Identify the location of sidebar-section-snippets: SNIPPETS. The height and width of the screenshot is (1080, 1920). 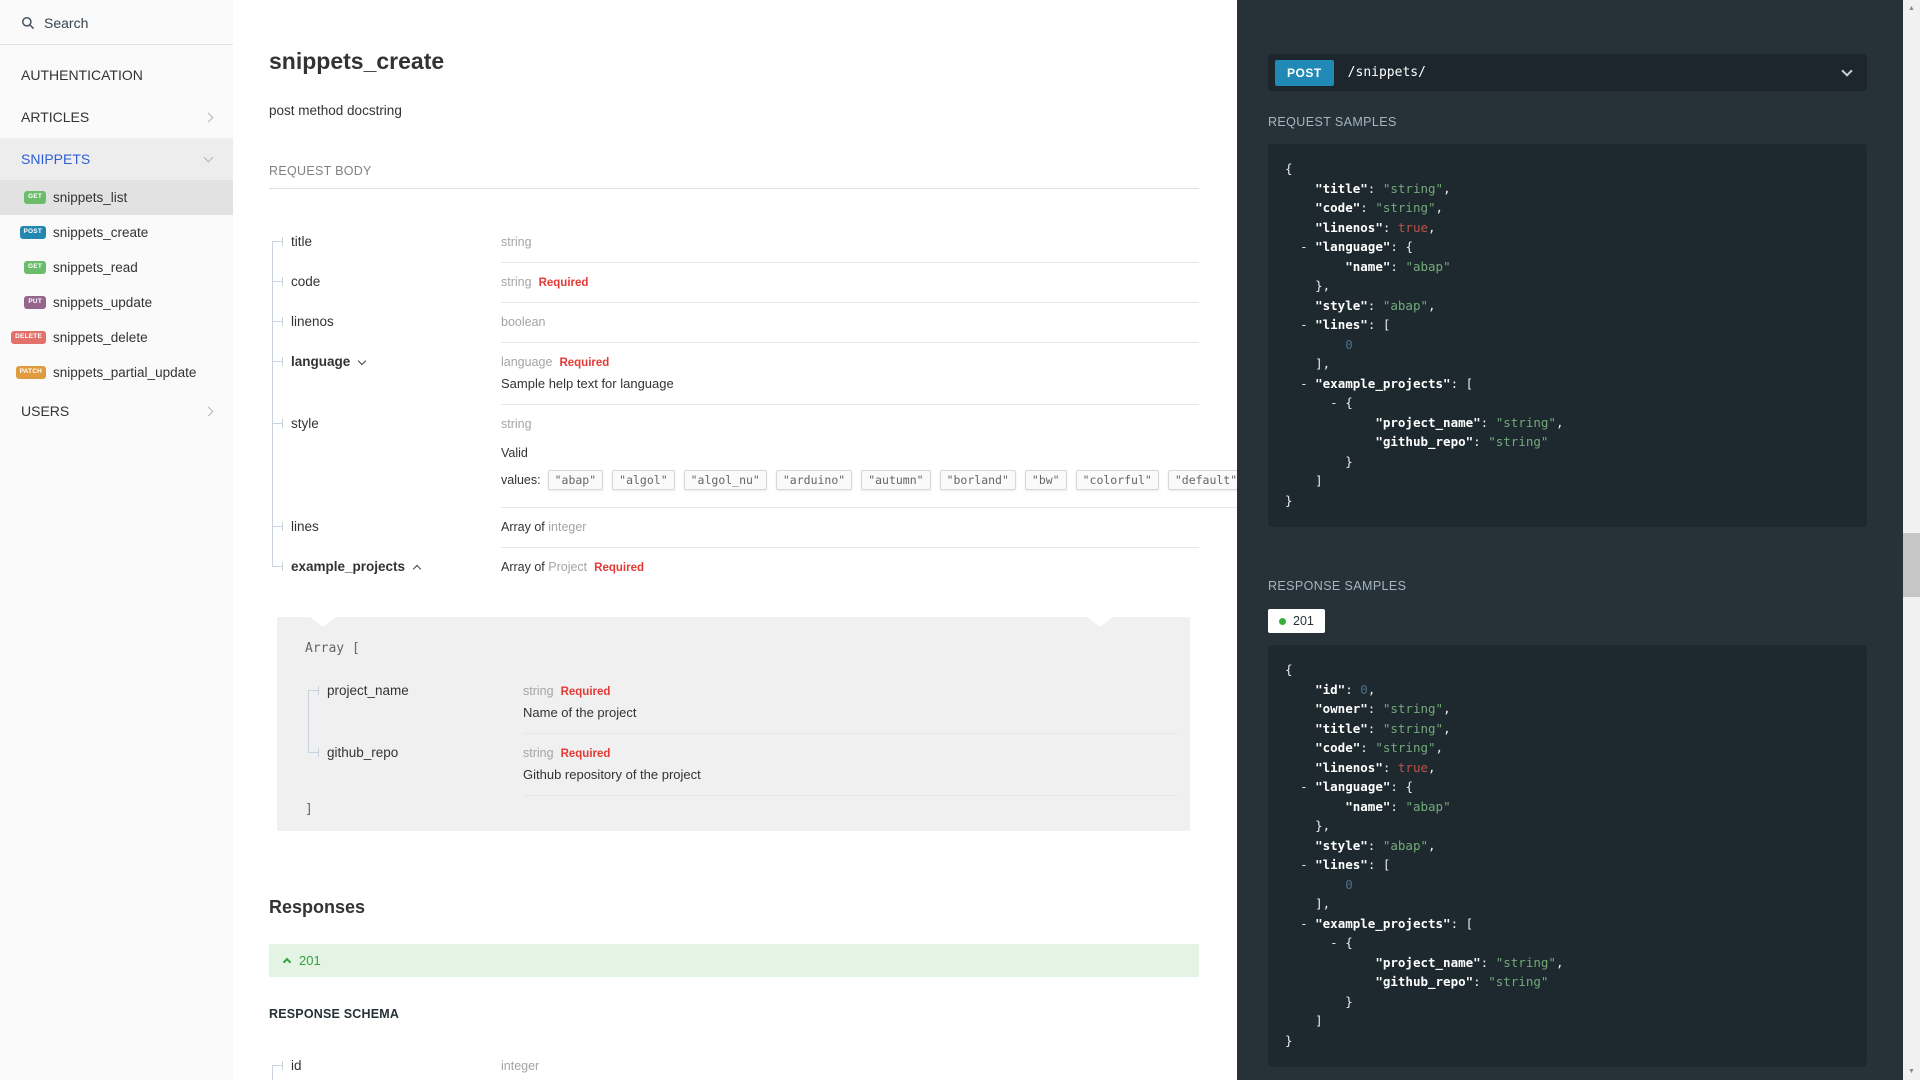
(116, 159).